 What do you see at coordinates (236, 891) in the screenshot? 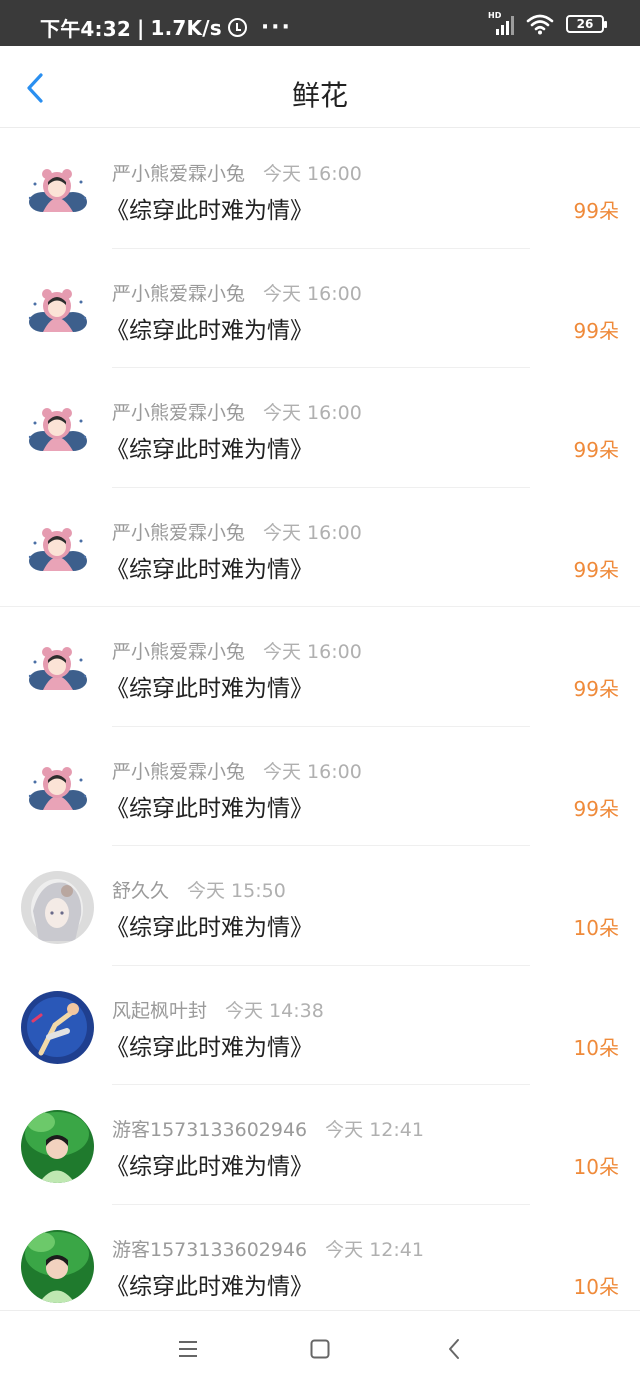
I see `item-time: 今天 15:50` at bounding box center [236, 891].